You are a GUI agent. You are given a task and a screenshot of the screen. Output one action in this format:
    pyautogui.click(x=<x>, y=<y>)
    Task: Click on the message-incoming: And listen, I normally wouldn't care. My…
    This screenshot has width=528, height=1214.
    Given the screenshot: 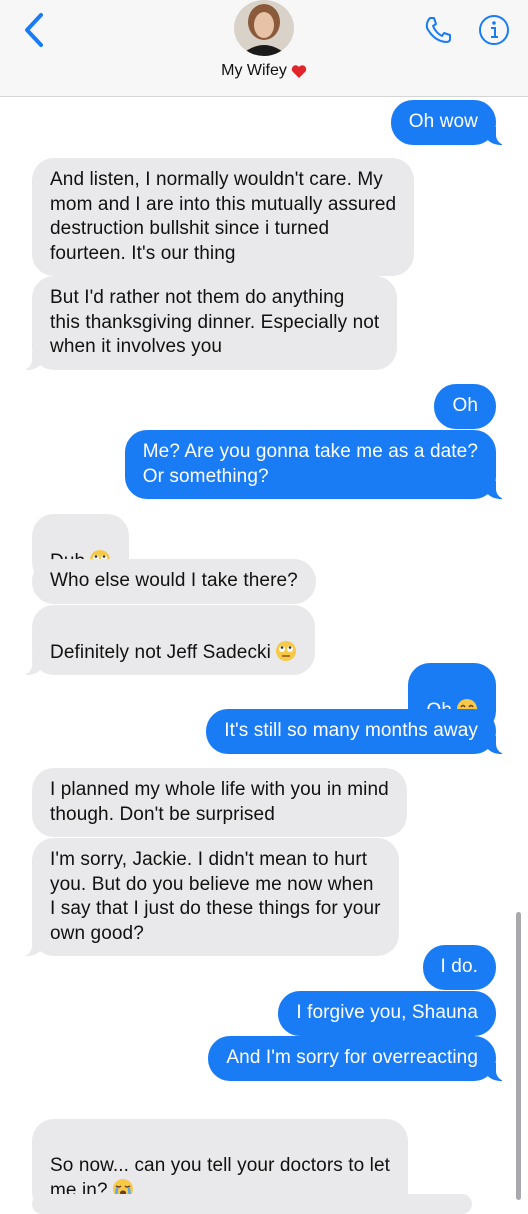 What is the action you would take?
    pyautogui.click(x=223, y=217)
    